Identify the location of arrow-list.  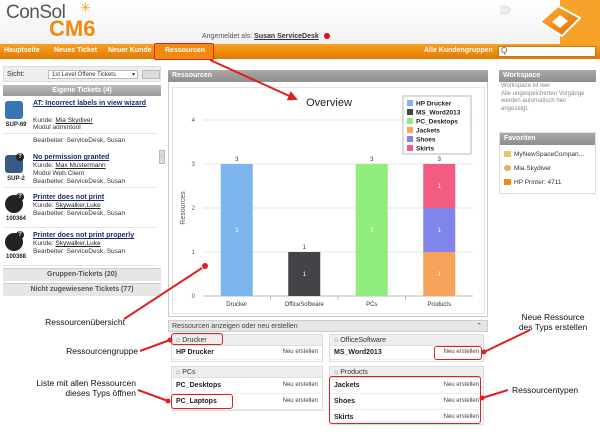
(153, 395).